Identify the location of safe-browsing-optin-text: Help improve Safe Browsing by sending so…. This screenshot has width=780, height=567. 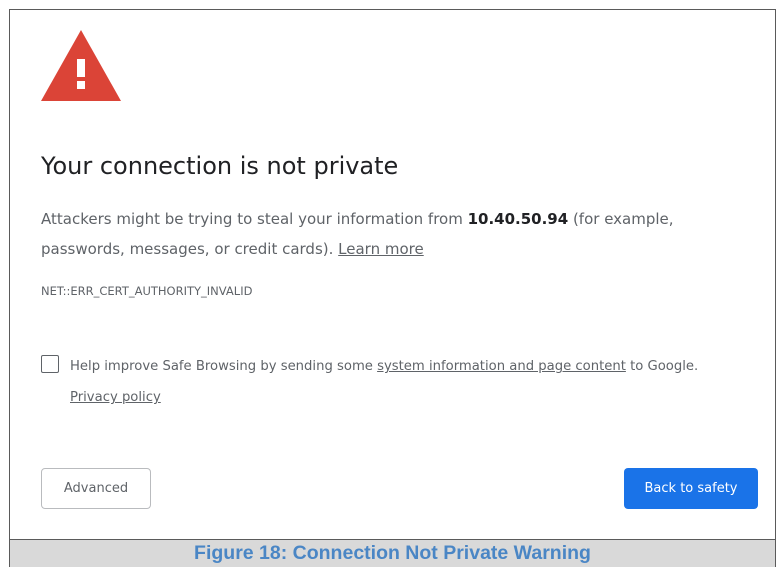
(420, 382).